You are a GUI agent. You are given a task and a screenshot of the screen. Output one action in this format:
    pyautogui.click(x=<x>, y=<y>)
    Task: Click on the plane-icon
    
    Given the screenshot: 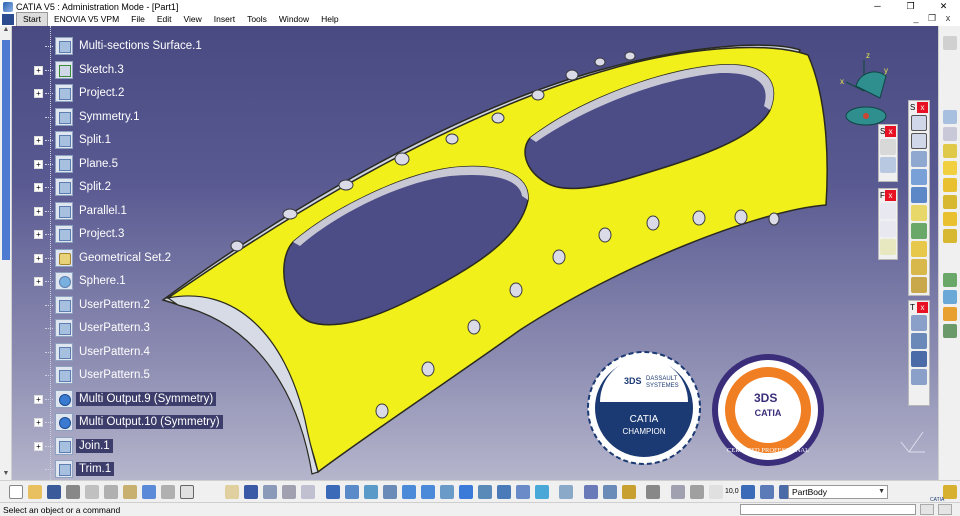 What is the action you would take?
    pyautogui.click(x=888, y=247)
    